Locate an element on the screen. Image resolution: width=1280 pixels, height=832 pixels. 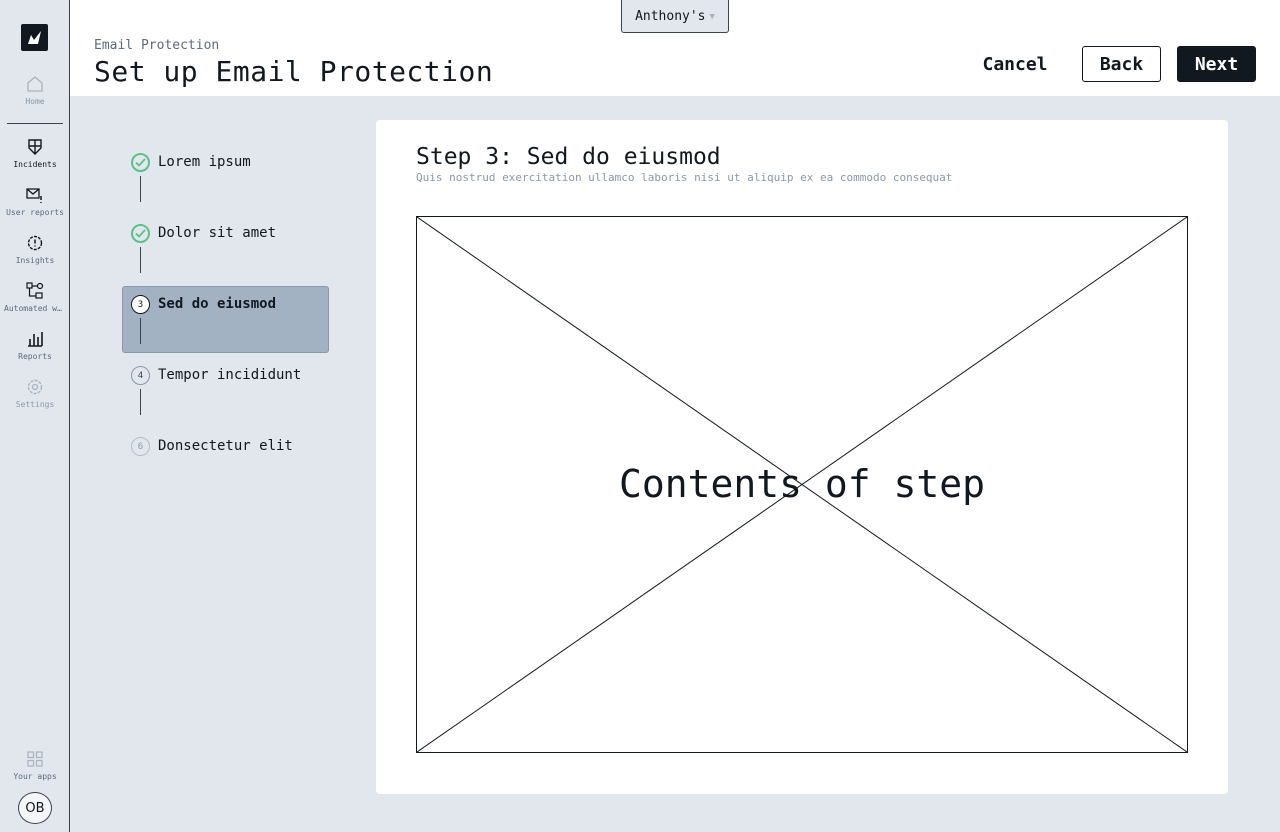
step-label: Donsectetur elit is located at coordinates (225, 446).